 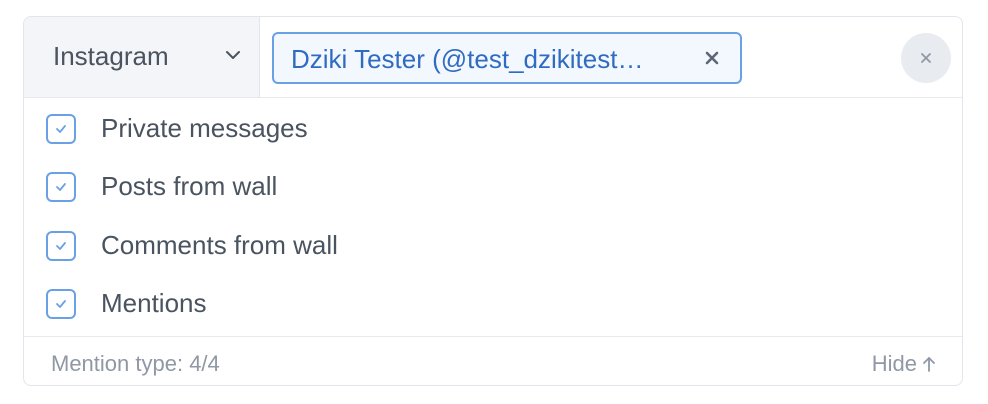 What do you see at coordinates (493, 244) in the screenshot?
I see `option-comments-from-wall: Comments from wall` at bounding box center [493, 244].